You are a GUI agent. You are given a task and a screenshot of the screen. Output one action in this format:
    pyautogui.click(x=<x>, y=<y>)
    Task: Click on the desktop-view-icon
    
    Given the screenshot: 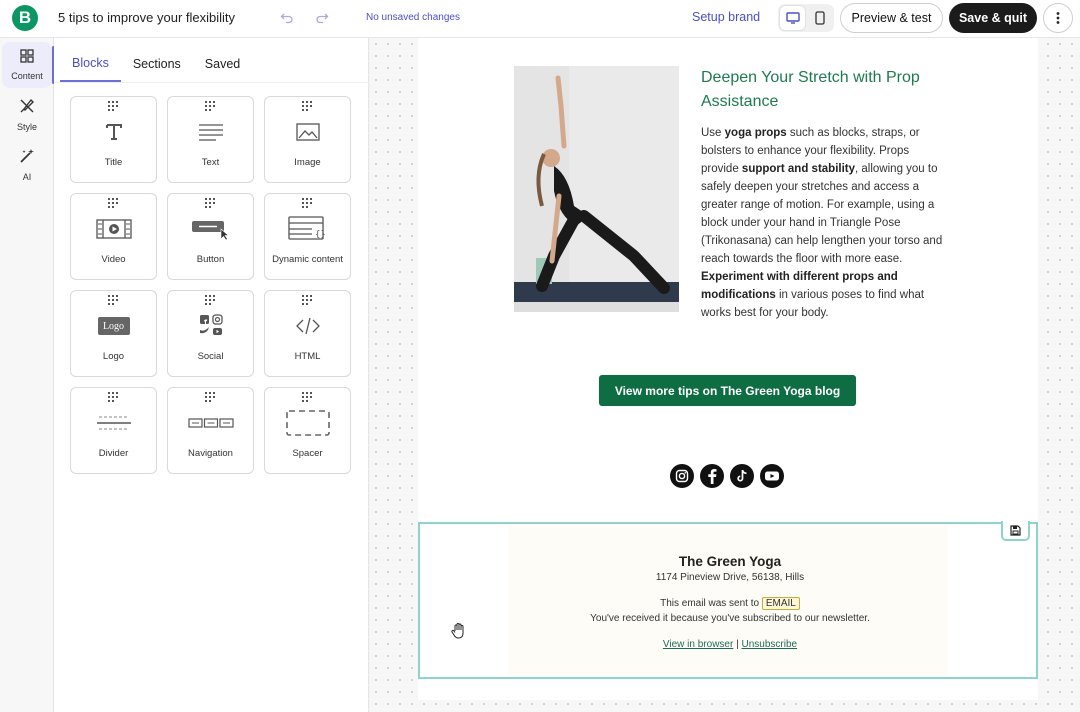 What is the action you would take?
    pyautogui.click(x=792, y=18)
    